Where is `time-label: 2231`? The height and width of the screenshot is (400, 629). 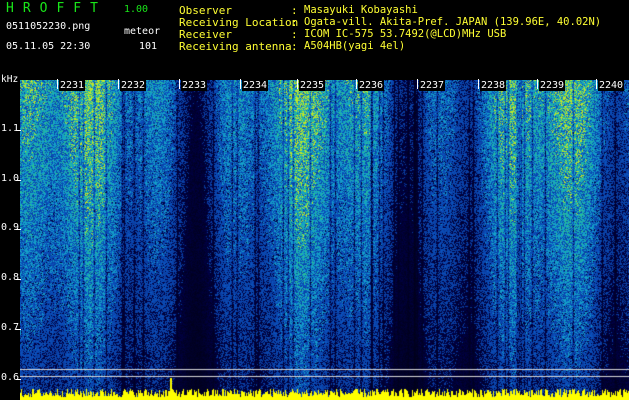 time-label: 2231 is located at coordinates (72, 85).